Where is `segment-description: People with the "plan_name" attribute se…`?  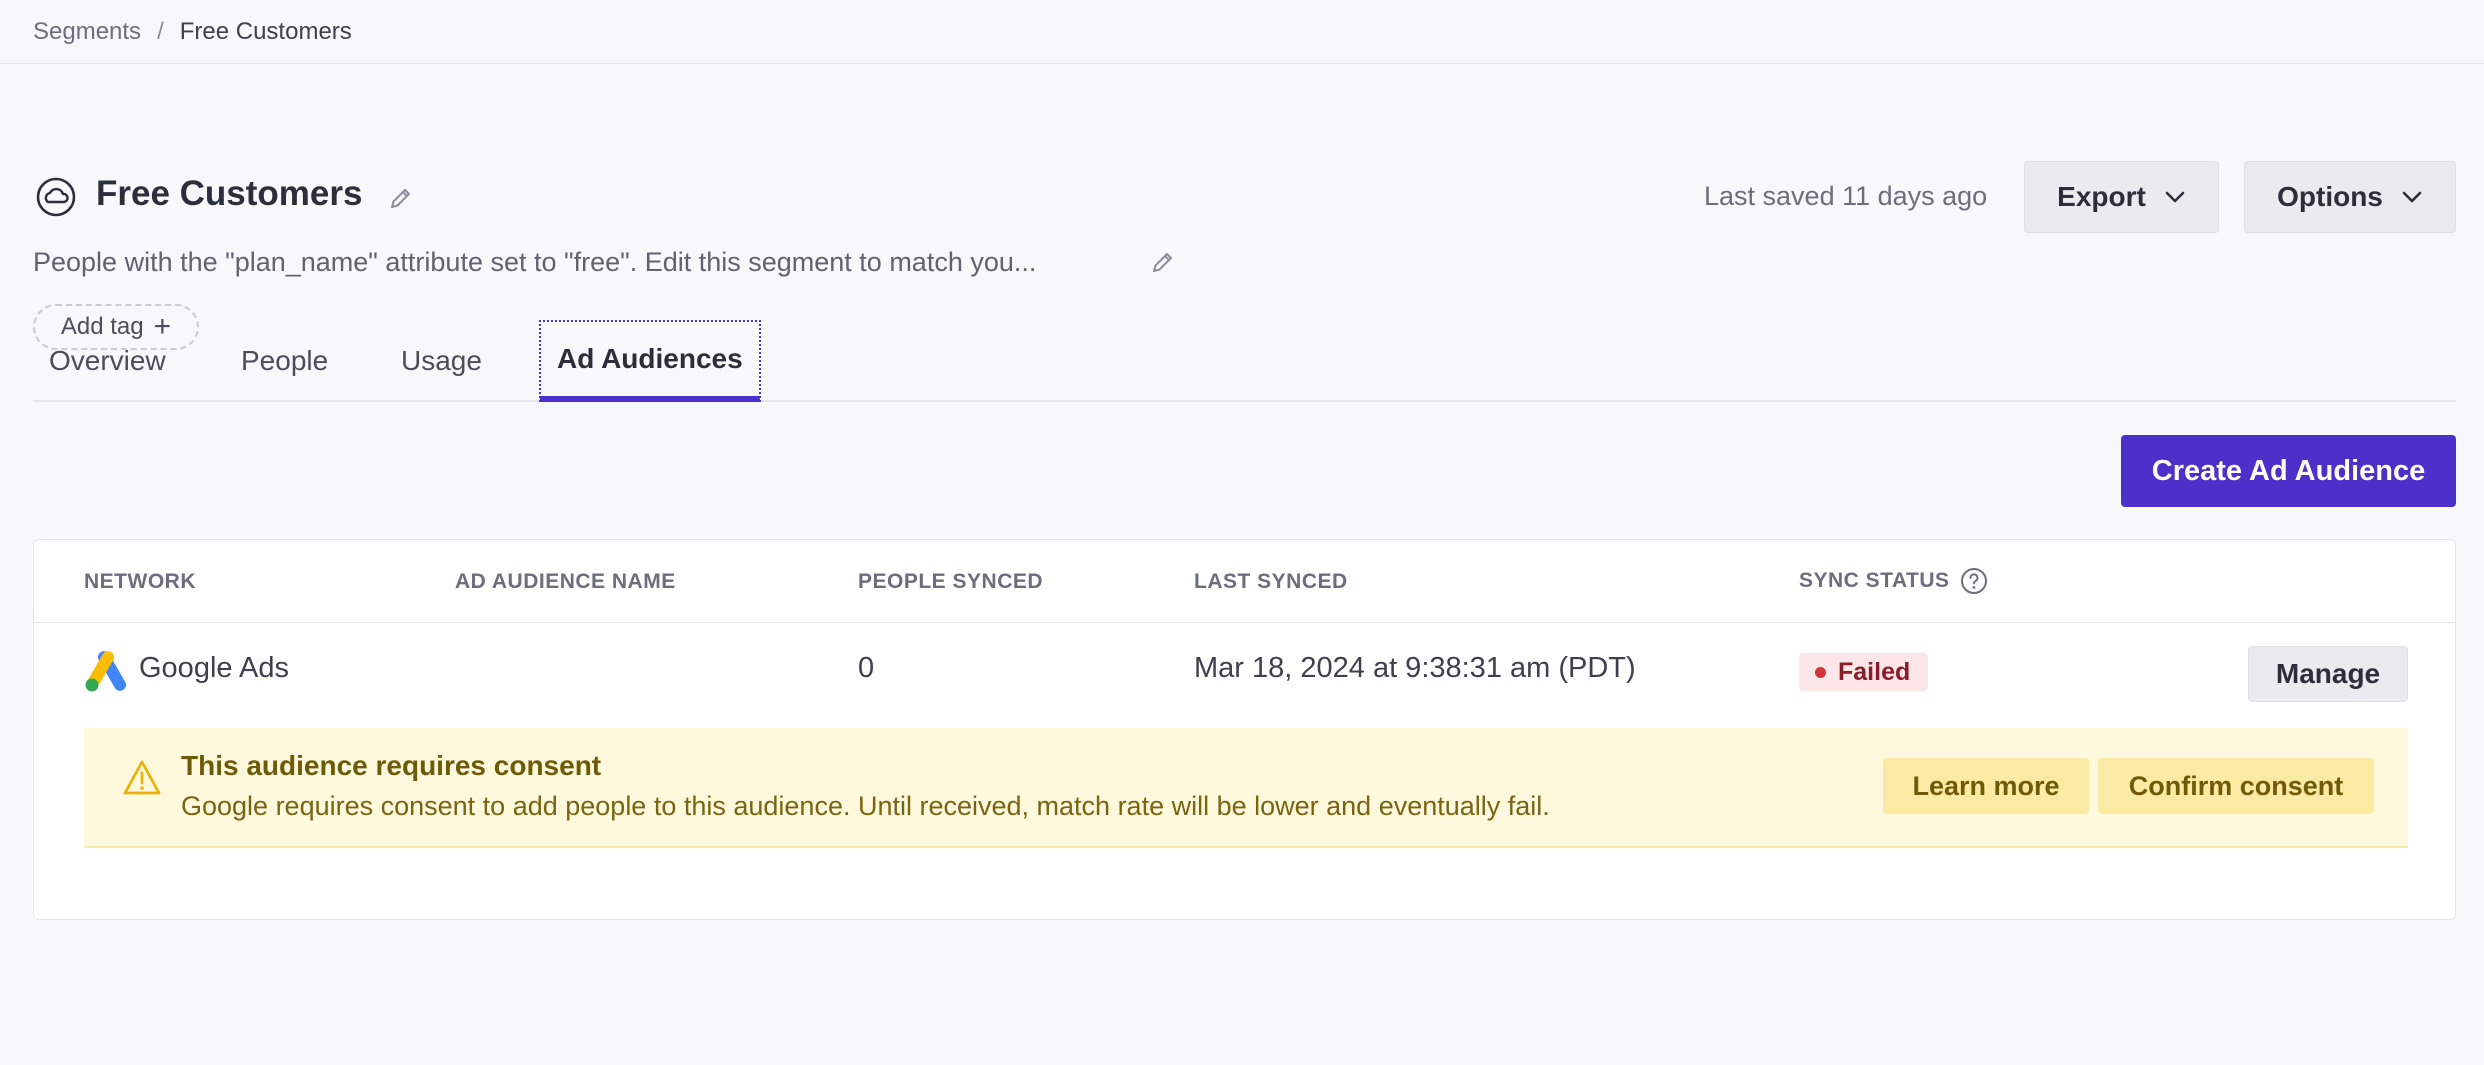 segment-description: People with the "plan_name" attribute se… is located at coordinates (535, 262).